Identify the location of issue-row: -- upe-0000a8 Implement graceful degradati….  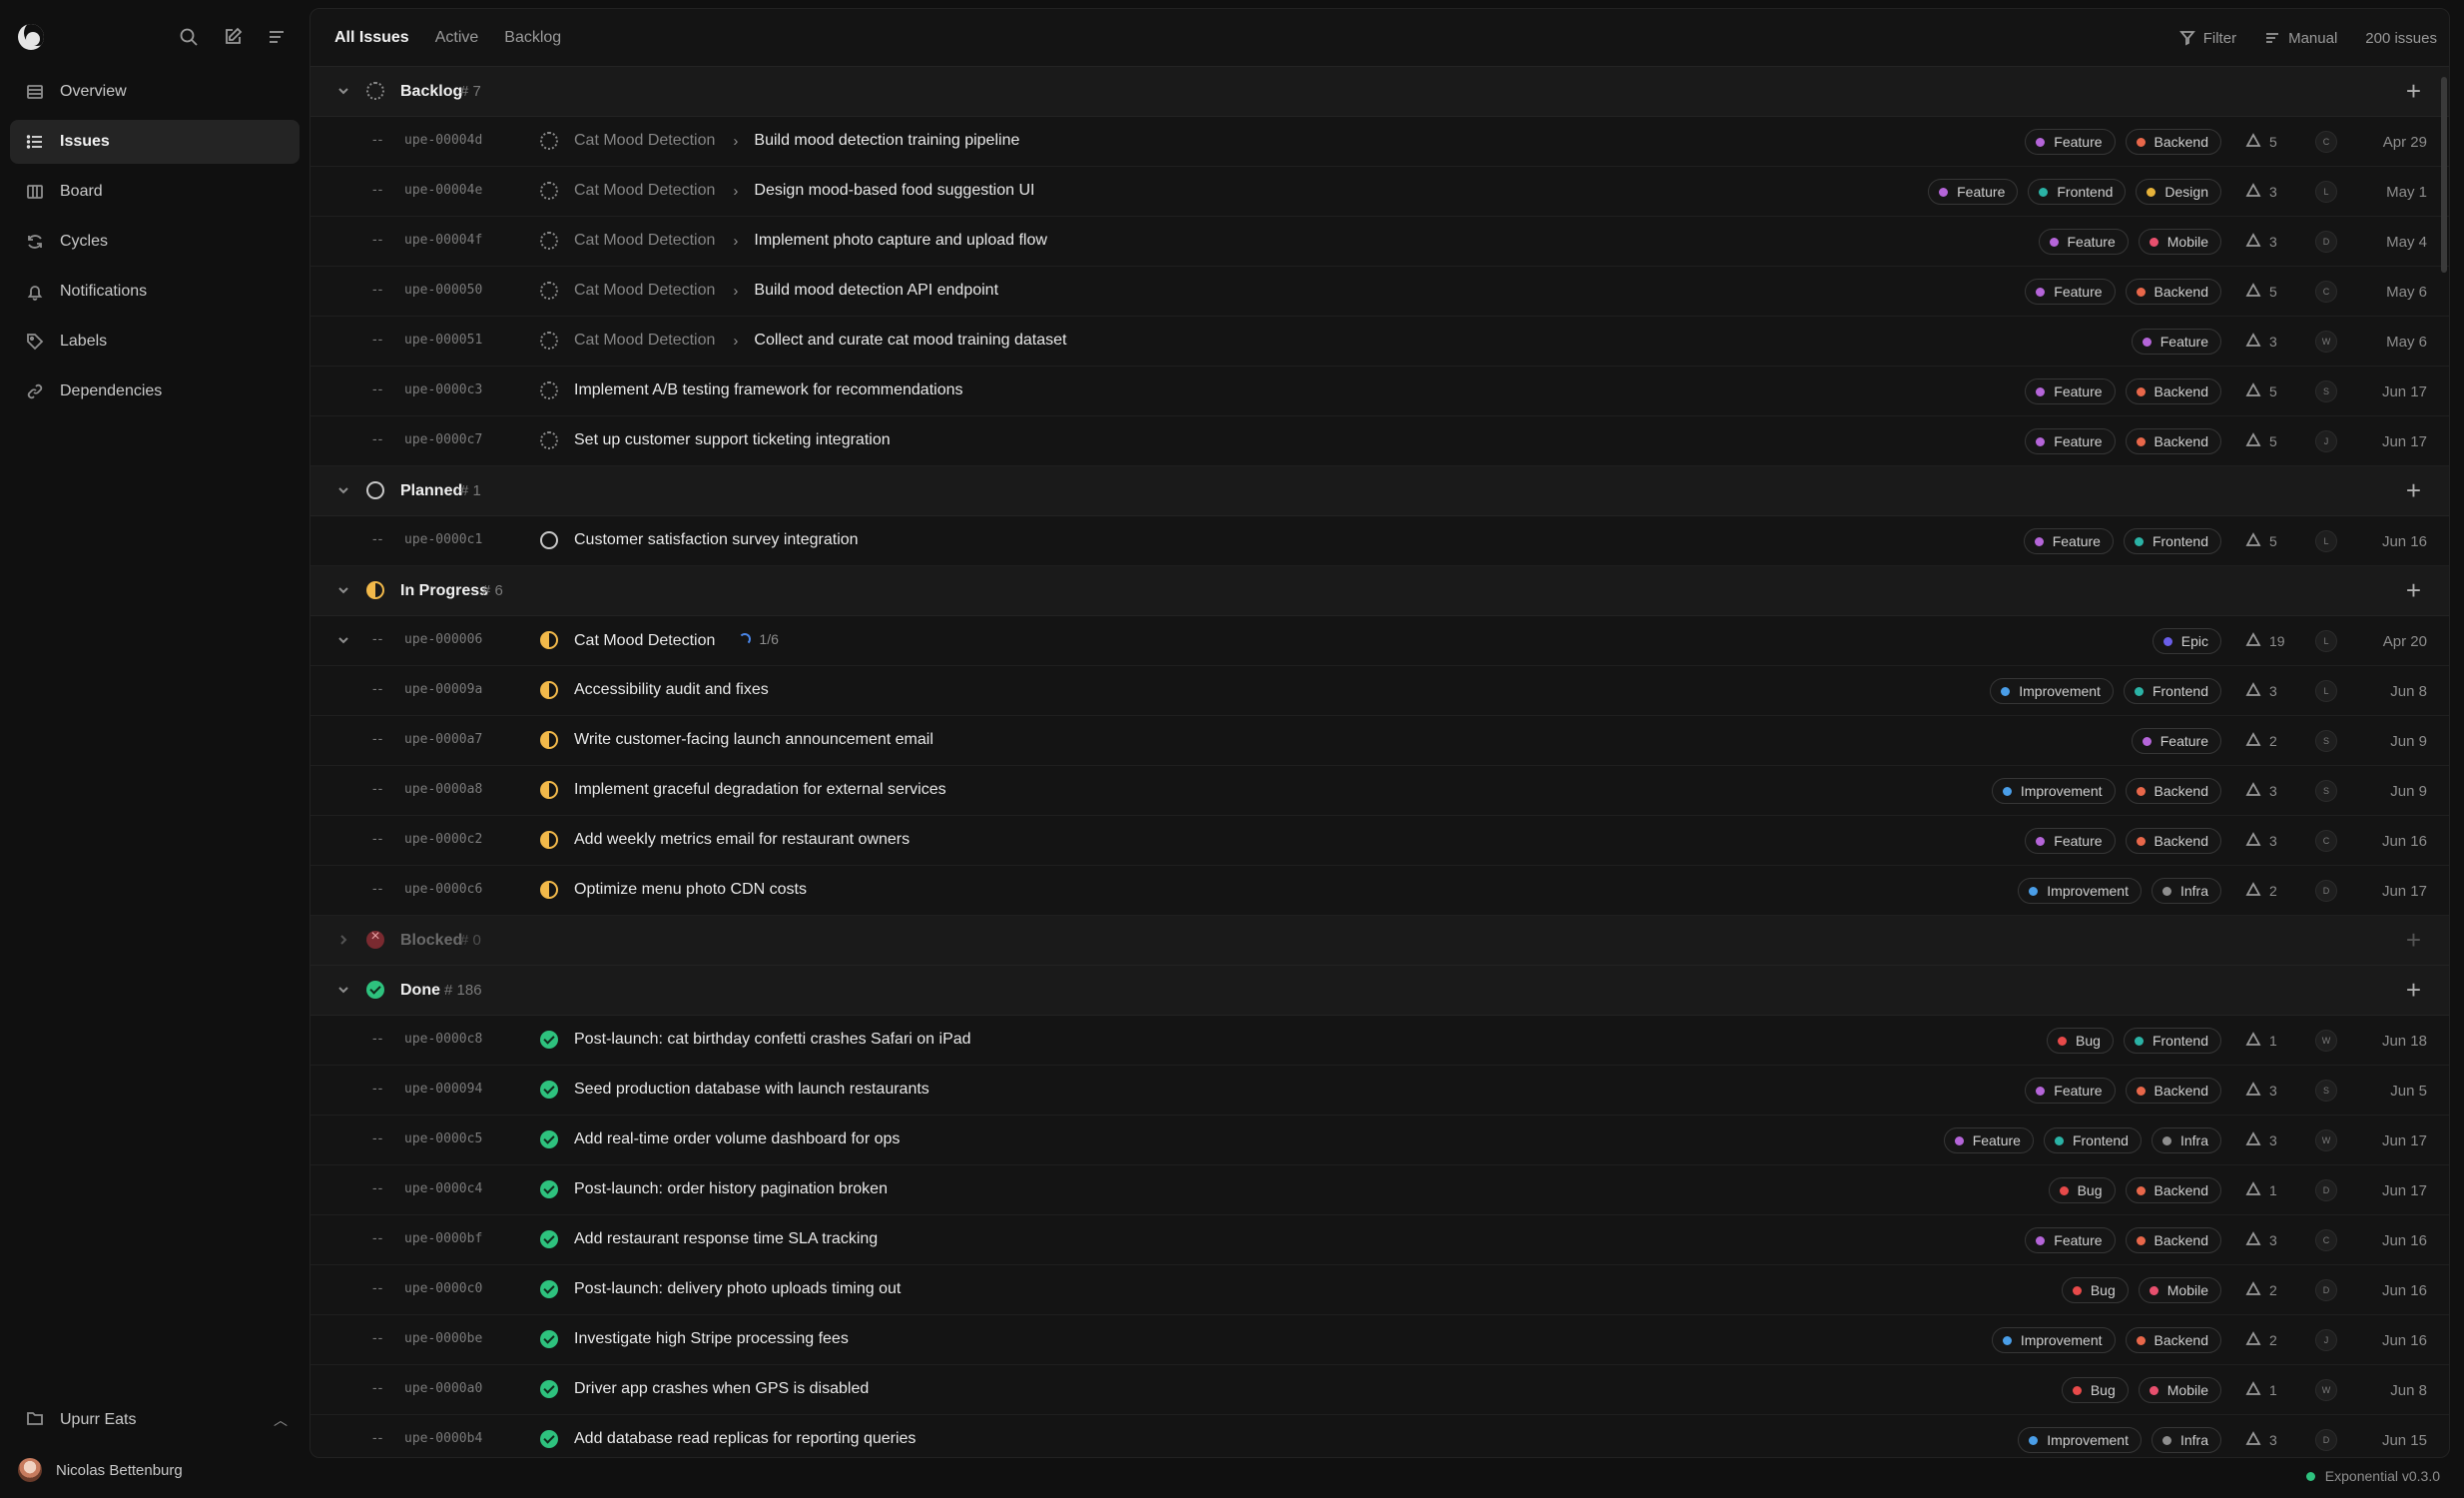
(1379, 791).